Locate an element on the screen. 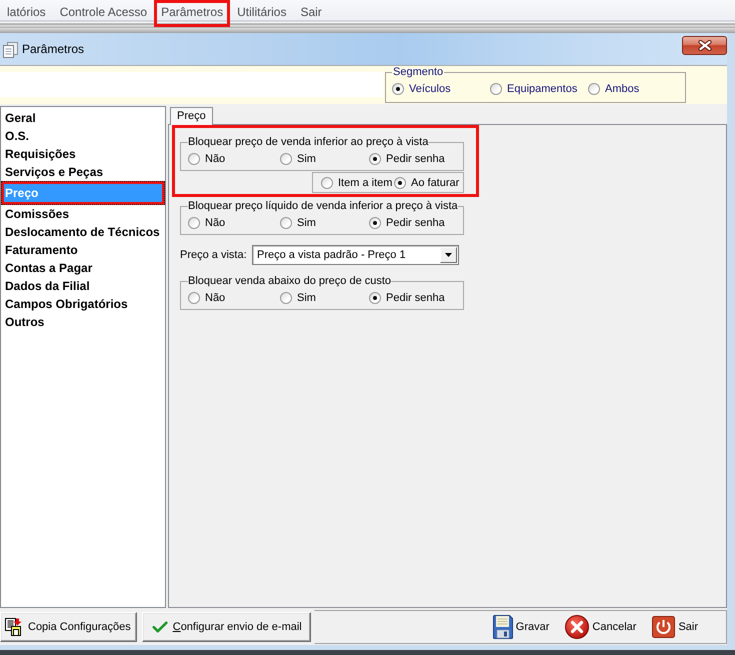 The image size is (735, 655). sidebar-item: Campos Obrigatórios is located at coordinates (83, 304).